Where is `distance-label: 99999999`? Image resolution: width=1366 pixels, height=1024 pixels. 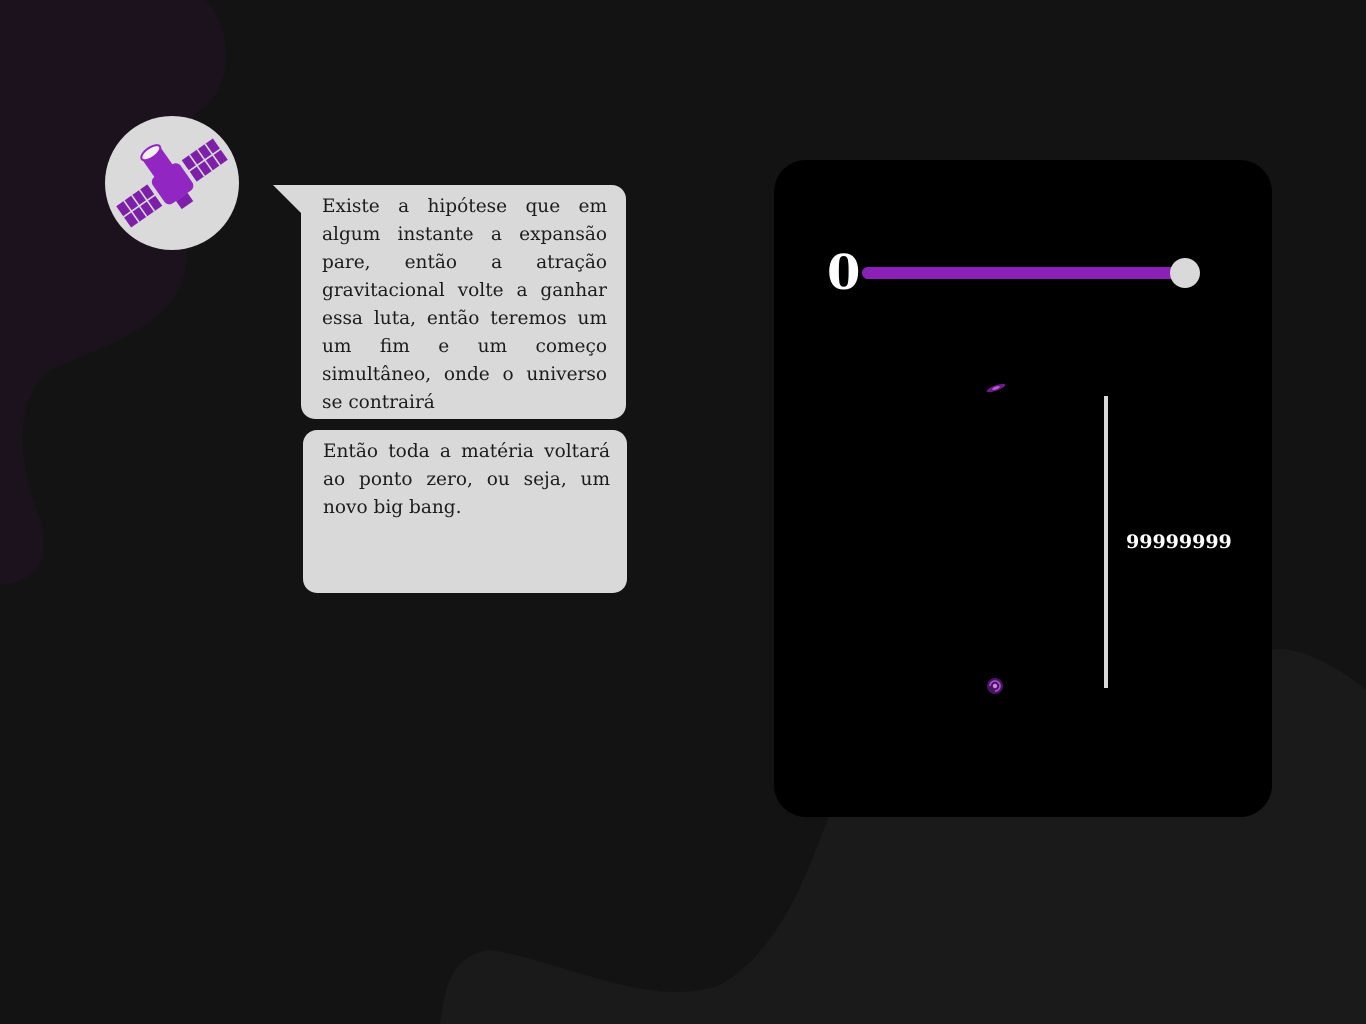
distance-label: 99999999 is located at coordinates (1179, 542).